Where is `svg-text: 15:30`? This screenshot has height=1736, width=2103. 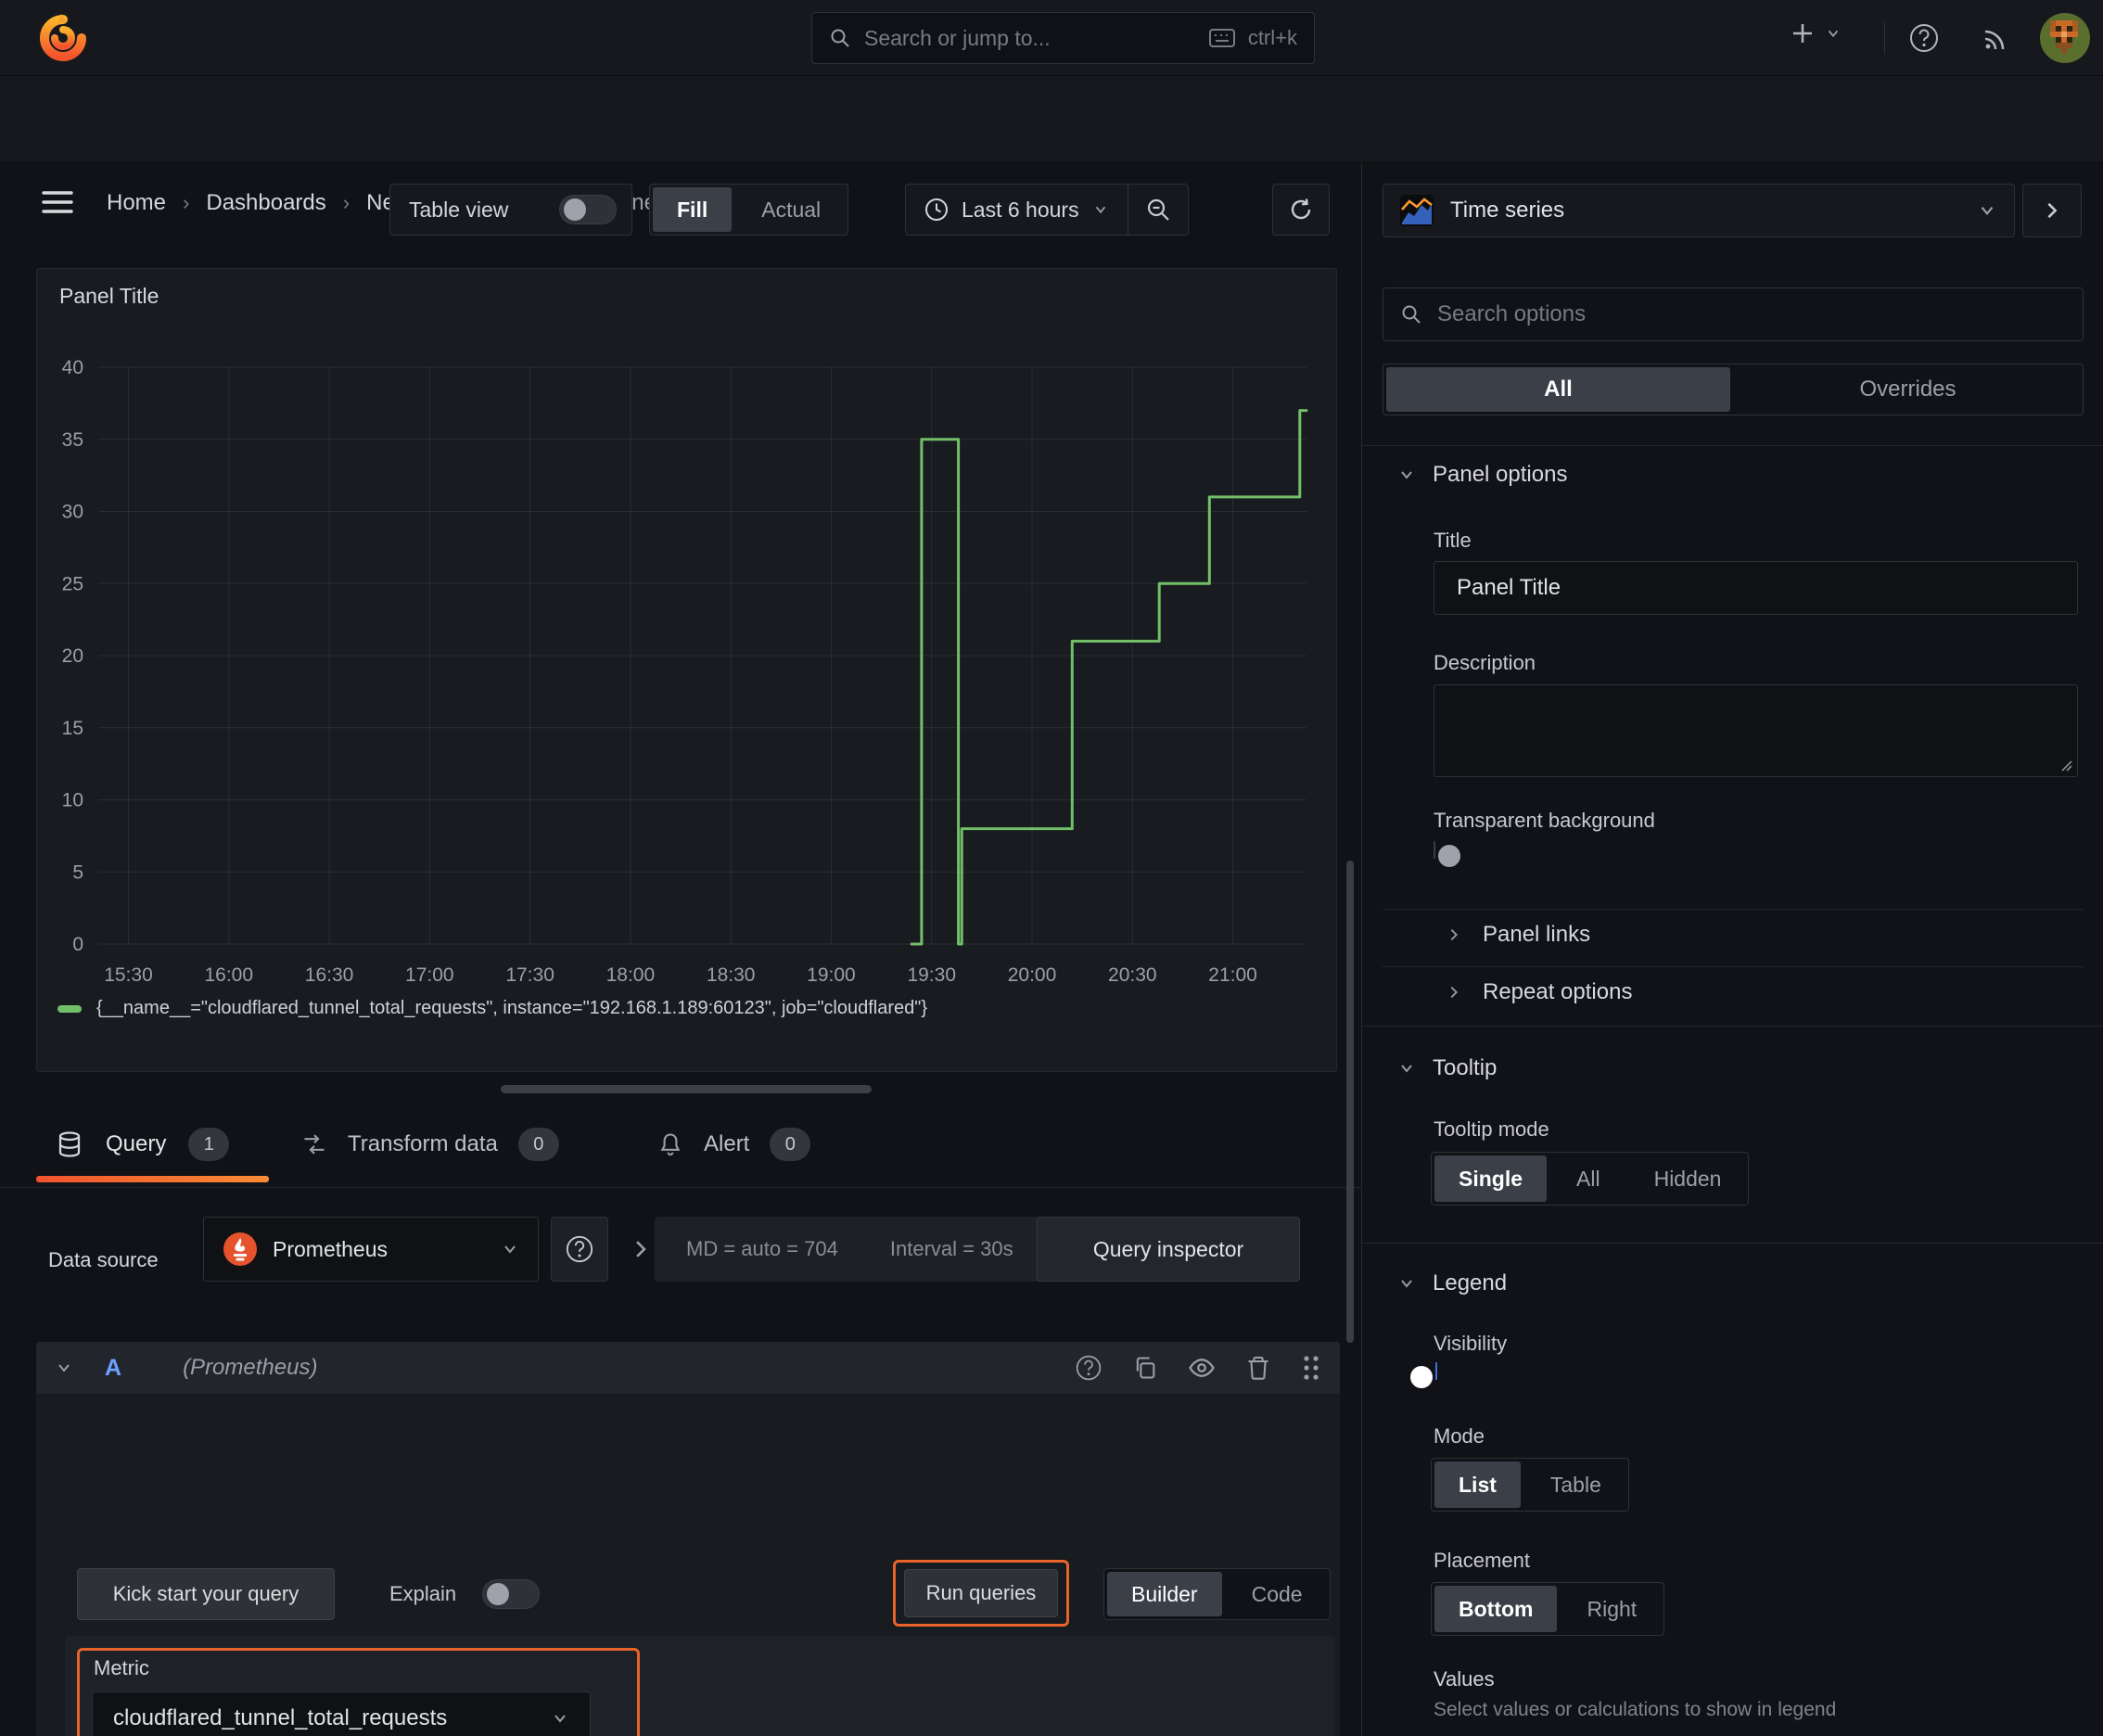
svg-text: 15:30 is located at coordinates (128, 975).